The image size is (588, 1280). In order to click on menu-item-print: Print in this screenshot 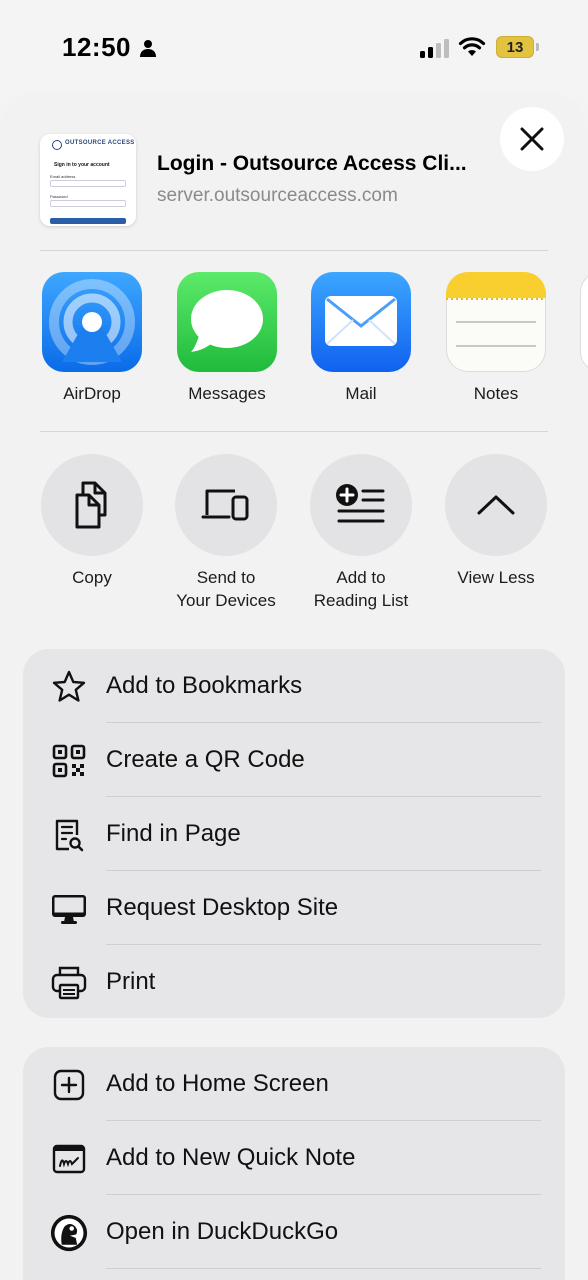, I will do `click(294, 982)`.